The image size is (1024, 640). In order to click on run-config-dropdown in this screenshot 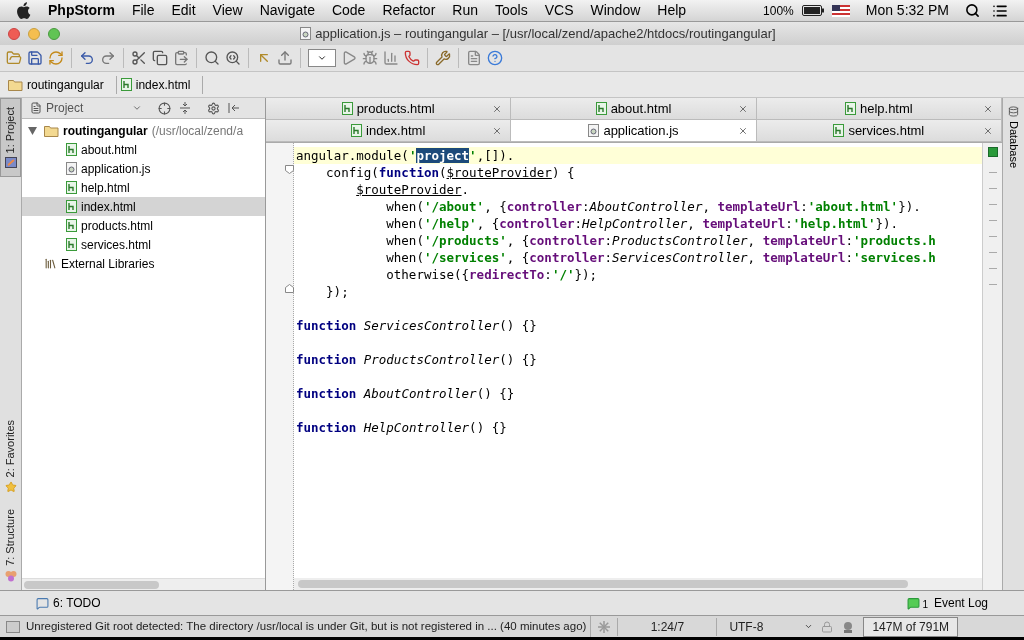, I will do `click(322, 58)`.